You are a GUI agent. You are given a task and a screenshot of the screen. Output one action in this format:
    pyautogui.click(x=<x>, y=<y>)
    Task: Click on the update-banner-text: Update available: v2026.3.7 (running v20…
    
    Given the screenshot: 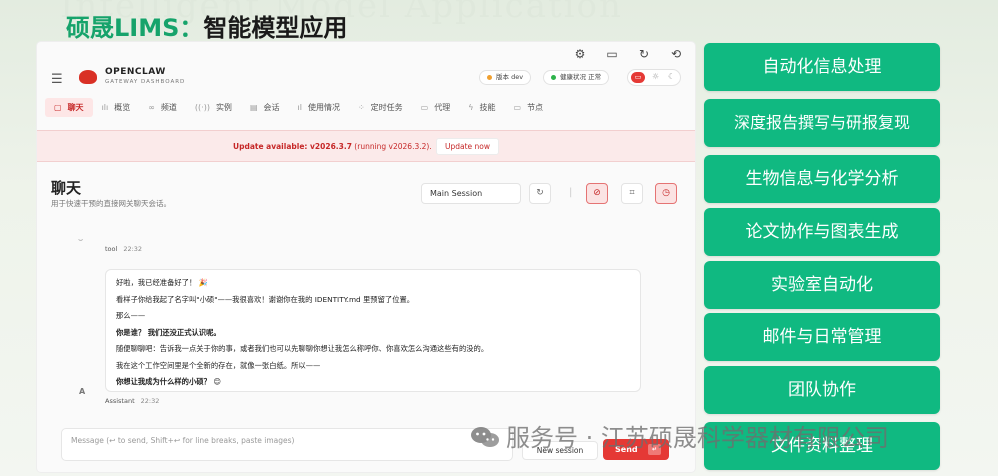 What is the action you would take?
    pyautogui.click(x=332, y=146)
    